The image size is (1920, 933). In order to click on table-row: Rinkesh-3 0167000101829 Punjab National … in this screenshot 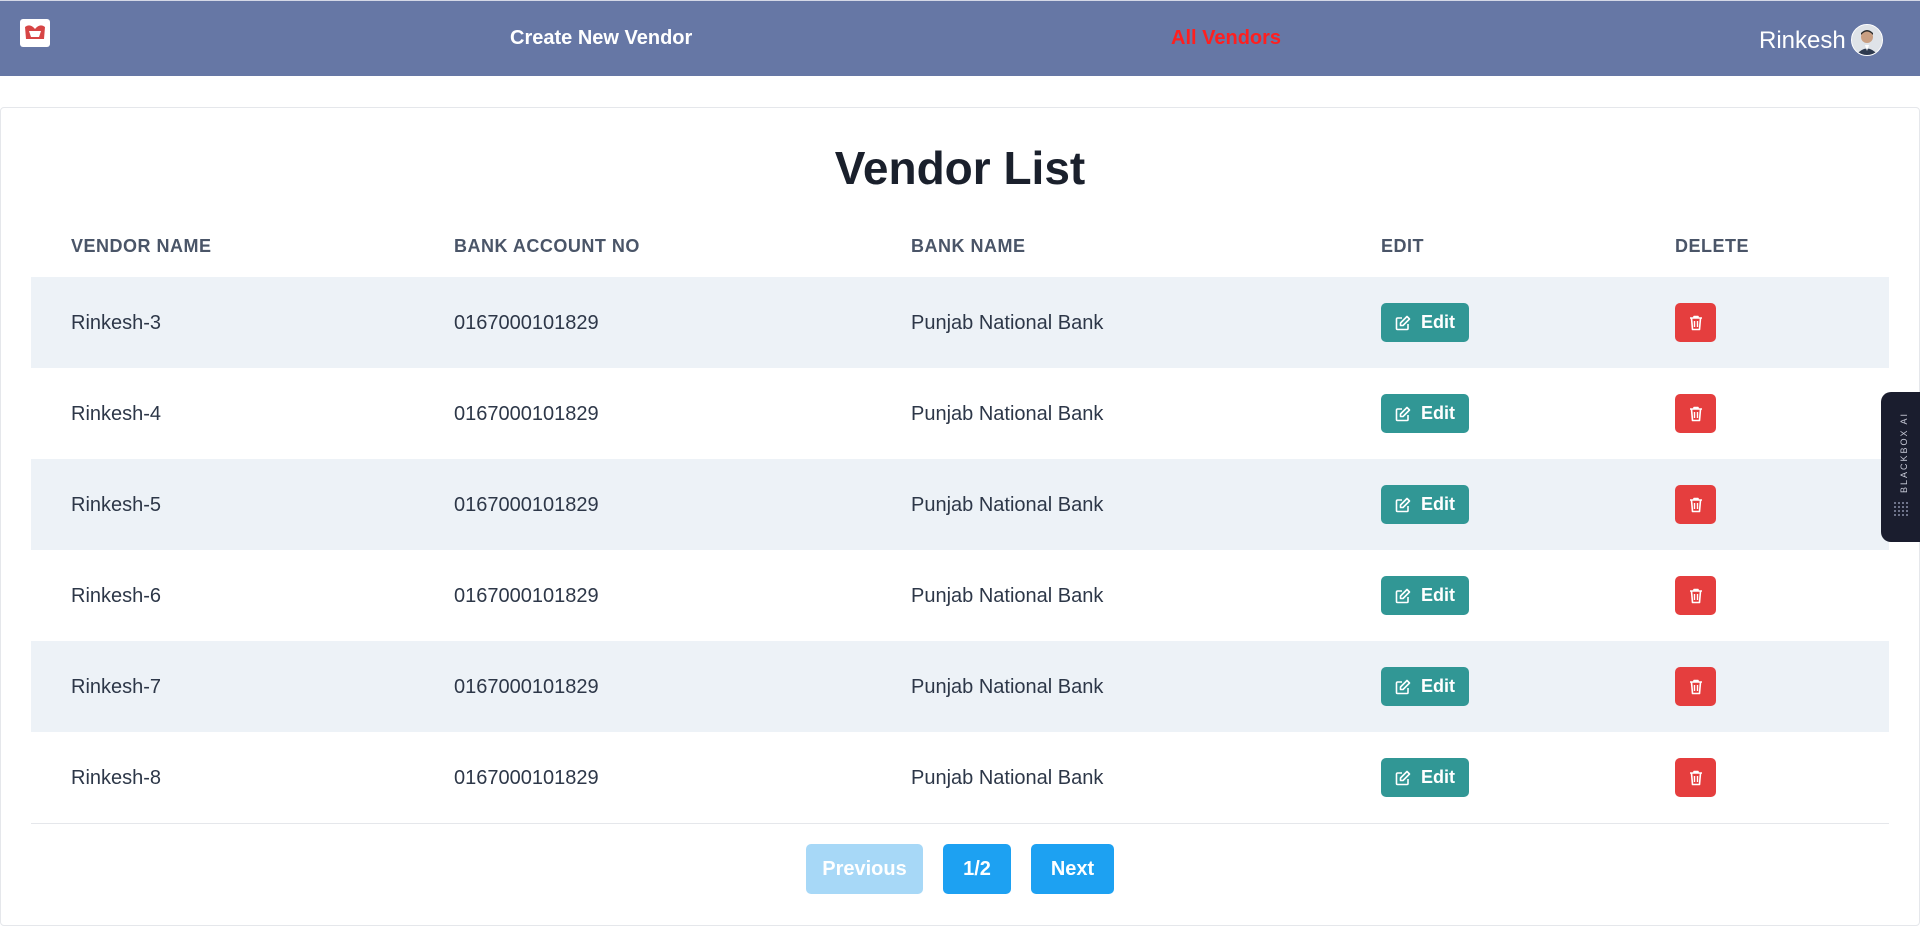, I will do `click(960, 322)`.